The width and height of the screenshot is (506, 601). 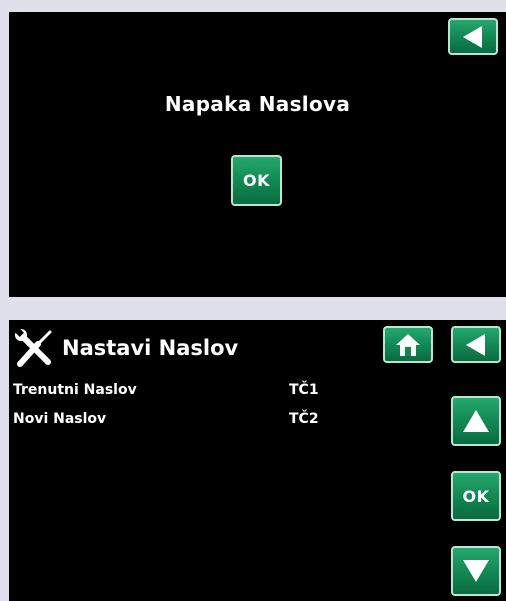 What do you see at coordinates (304, 419) in the screenshot?
I see `new-address-value: TČ2` at bounding box center [304, 419].